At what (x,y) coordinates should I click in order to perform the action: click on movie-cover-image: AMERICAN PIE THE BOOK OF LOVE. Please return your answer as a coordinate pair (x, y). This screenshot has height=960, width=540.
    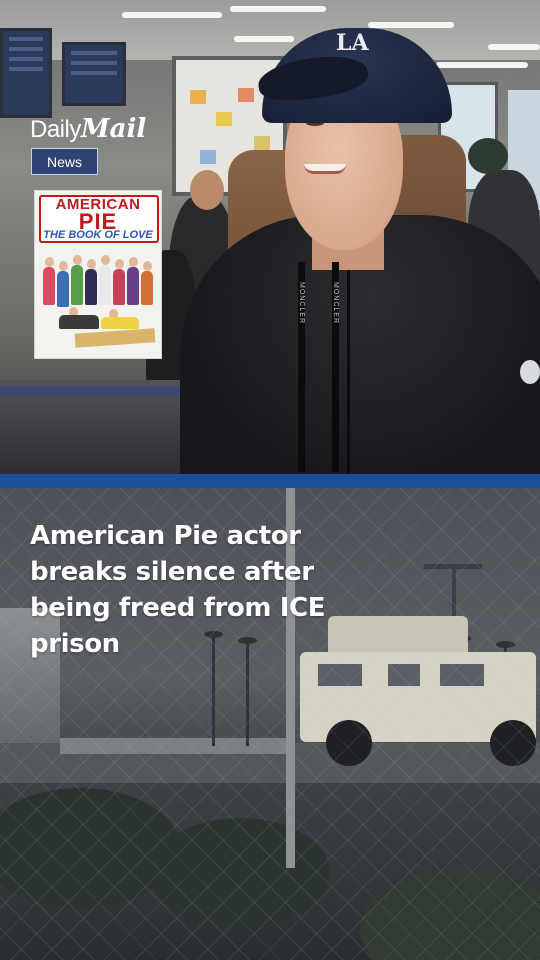
    Looking at the image, I should click on (98, 274).